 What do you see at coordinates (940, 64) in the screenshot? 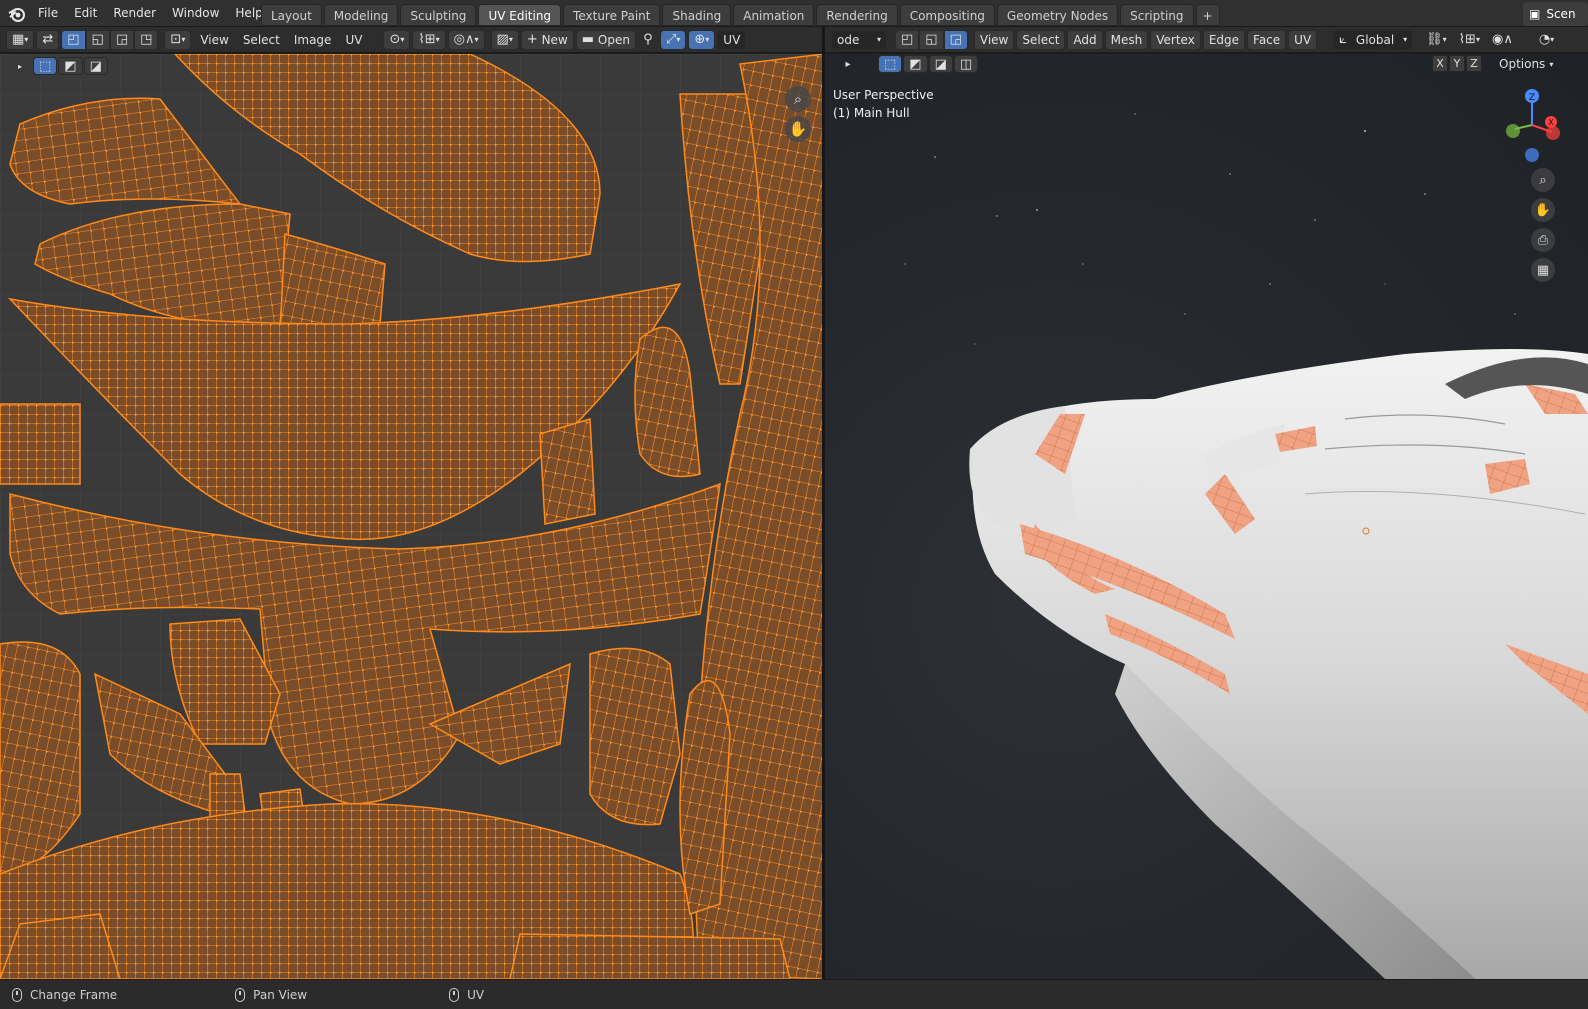
I see `vp-select-subtract-icon: ◪` at bounding box center [940, 64].